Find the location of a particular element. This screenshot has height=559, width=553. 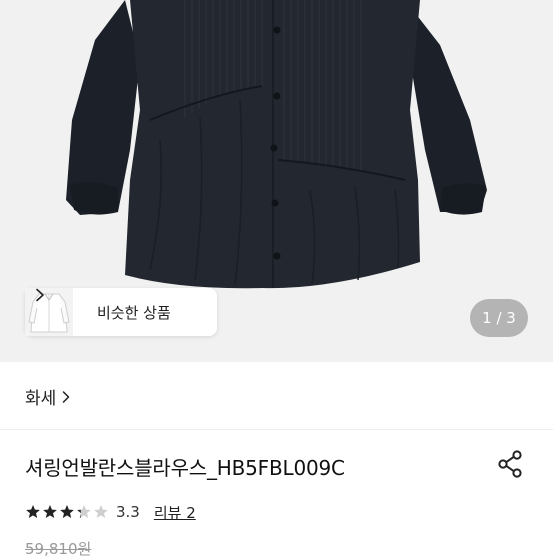

rating-row: 3.3 리뷰 2 is located at coordinates (110, 512).